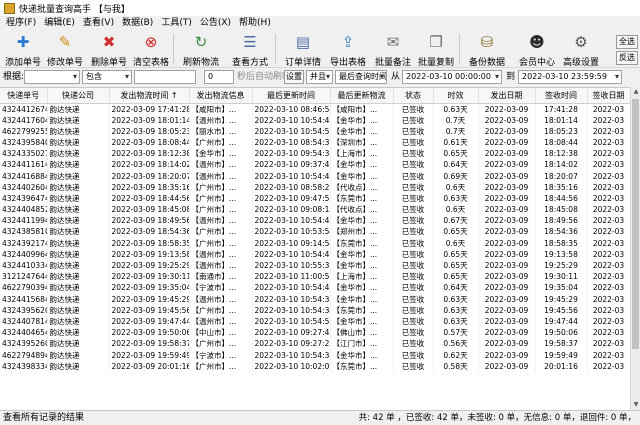 This screenshot has height=425, width=640. Describe the element at coordinates (107, 77) in the screenshot. I see `match-mode-select: 包含` at that location.